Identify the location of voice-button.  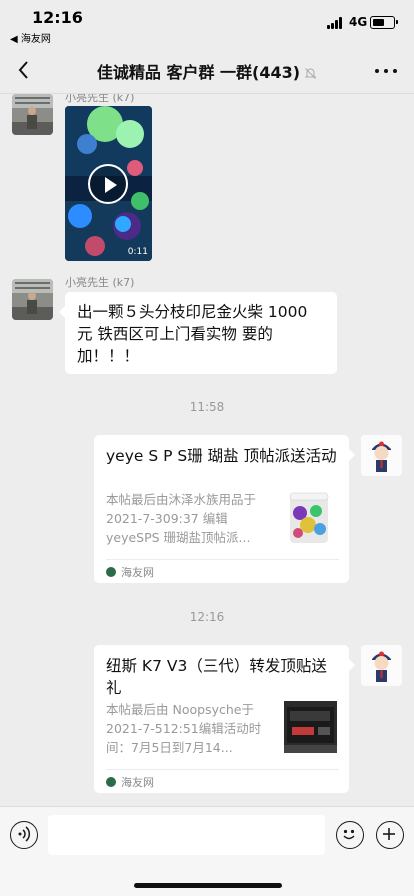
(24, 835).